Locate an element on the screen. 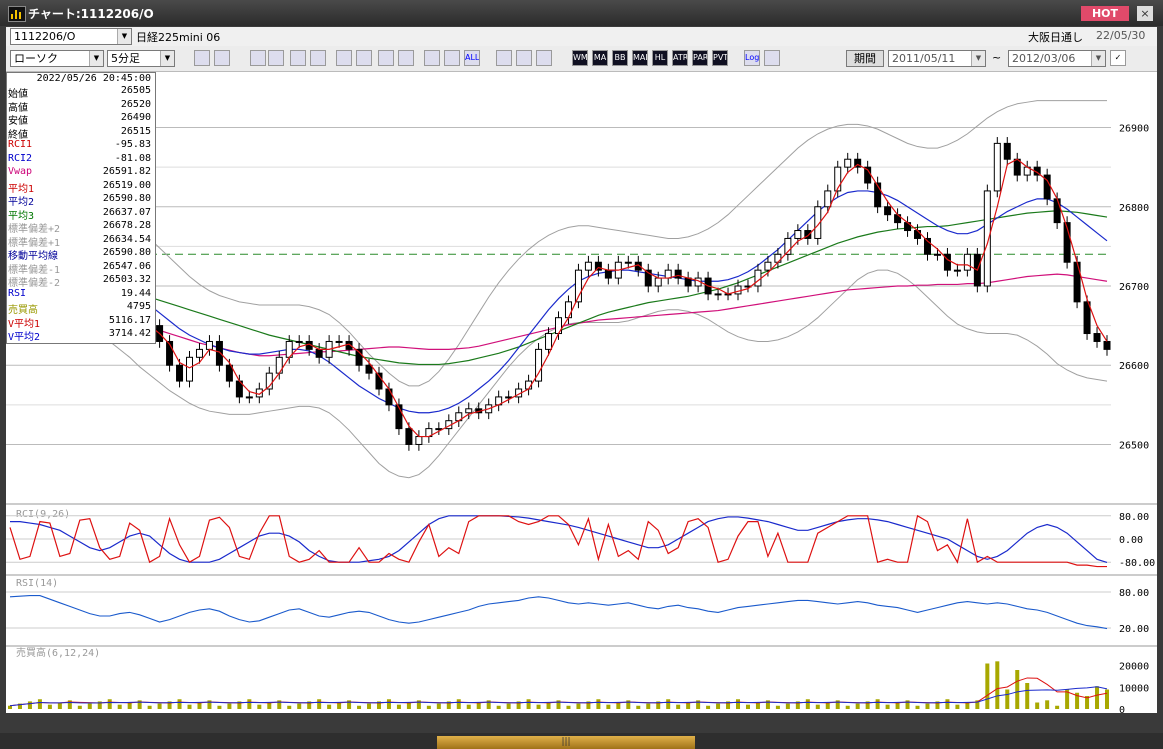 The image size is (1163, 749). mae-icon: MAE is located at coordinates (640, 58).